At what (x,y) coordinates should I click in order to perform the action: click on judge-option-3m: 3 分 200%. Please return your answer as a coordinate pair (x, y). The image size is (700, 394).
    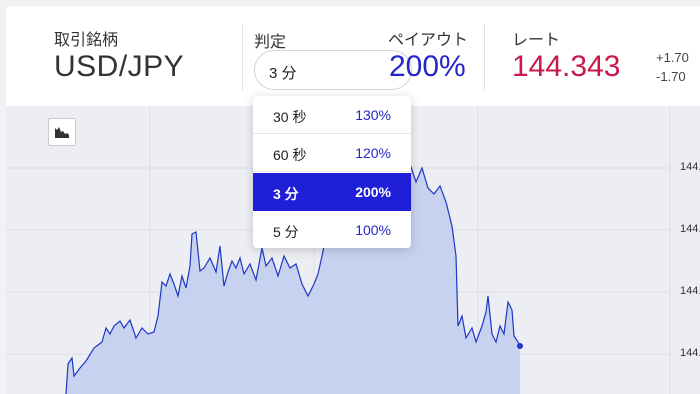
    Looking at the image, I should click on (332, 192).